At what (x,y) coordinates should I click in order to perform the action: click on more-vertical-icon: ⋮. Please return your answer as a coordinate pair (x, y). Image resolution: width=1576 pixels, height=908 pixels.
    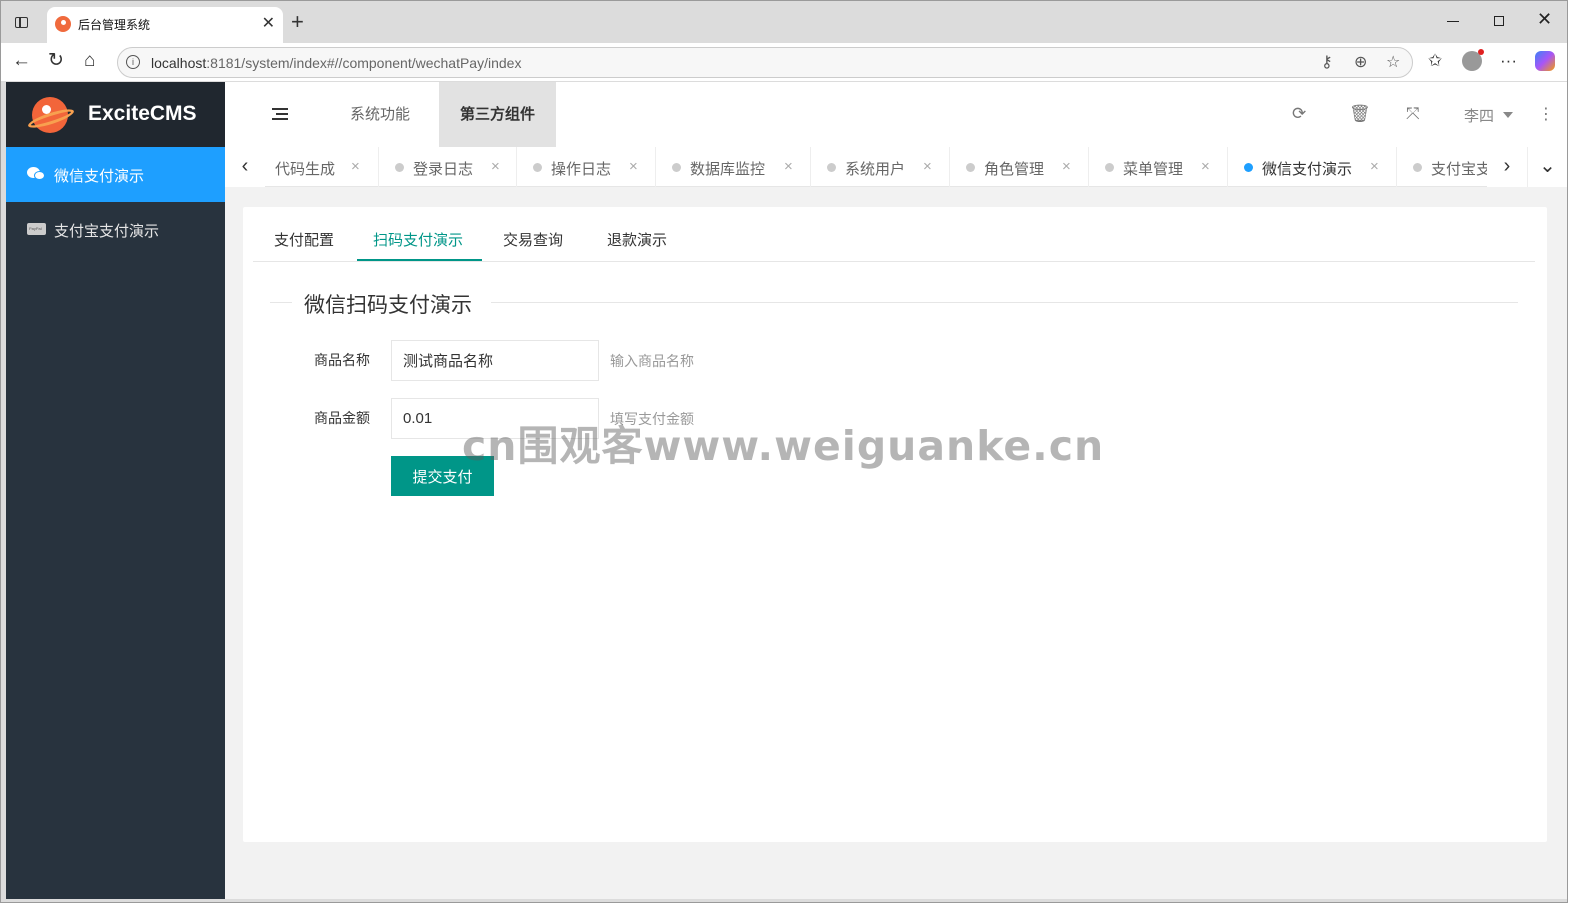
    Looking at the image, I should click on (1546, 114).